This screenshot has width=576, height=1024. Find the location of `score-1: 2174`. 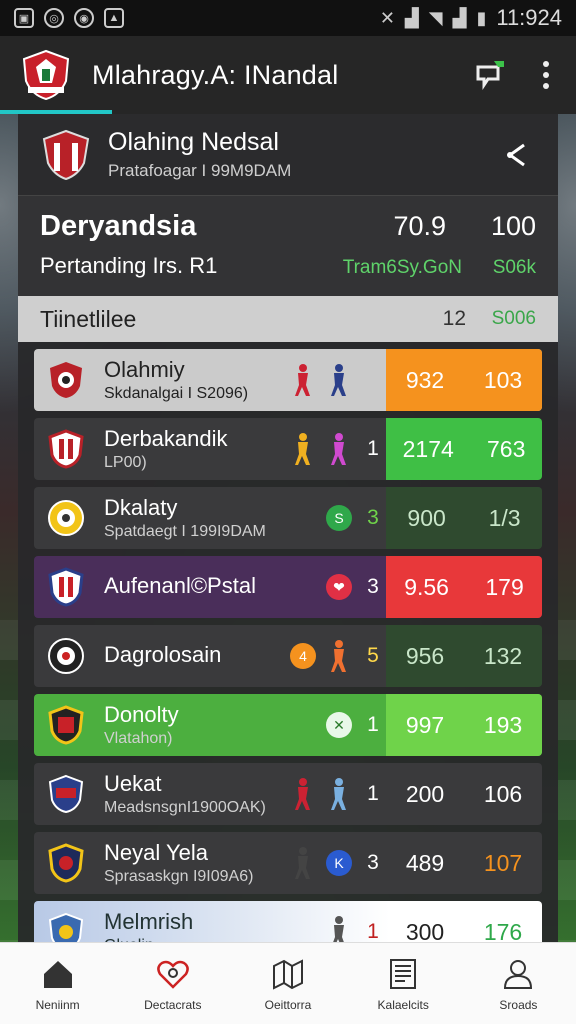

score-1: 2174 is located at coordinates (428, 448).